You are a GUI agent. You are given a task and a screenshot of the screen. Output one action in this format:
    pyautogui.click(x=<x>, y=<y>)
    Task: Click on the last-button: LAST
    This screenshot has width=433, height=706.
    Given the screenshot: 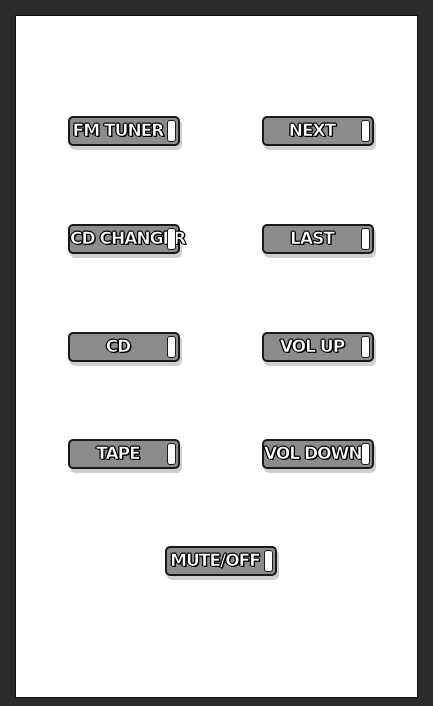 What is the action you would take?
    pyautogui.click(x=318, y=239)
    